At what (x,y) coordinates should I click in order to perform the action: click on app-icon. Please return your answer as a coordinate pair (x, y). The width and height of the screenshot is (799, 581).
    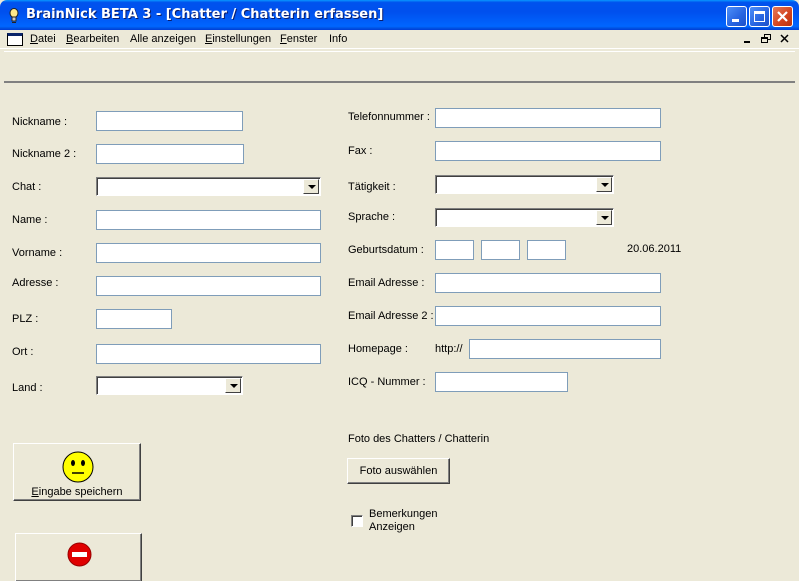
    Looking at the image, I should click on (14, 15).